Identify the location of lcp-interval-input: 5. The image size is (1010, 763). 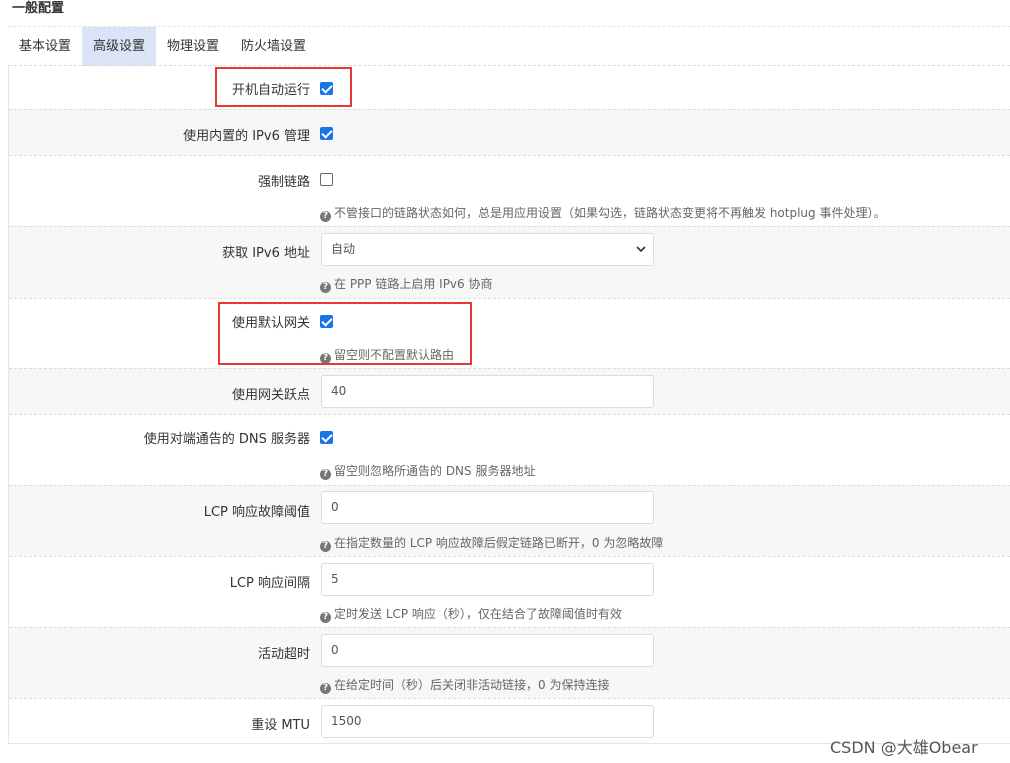
(487, 579).